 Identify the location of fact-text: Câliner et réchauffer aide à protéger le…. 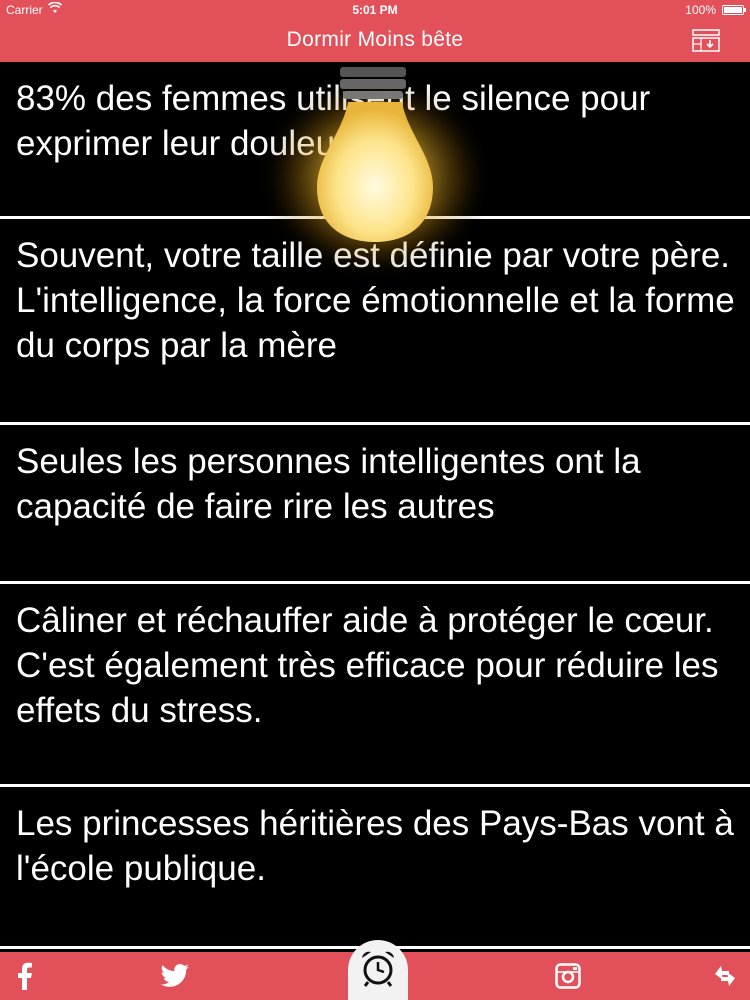
(367, 665).